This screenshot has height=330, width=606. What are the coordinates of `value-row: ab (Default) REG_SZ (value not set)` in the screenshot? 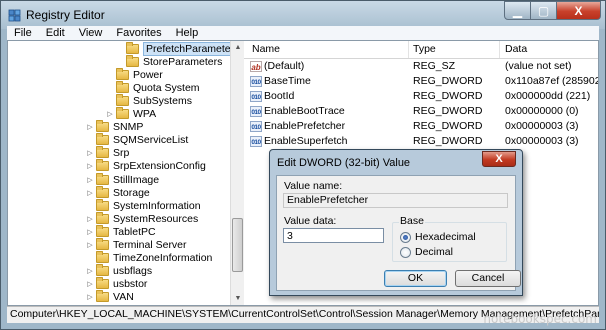 It's located at (421, 66).